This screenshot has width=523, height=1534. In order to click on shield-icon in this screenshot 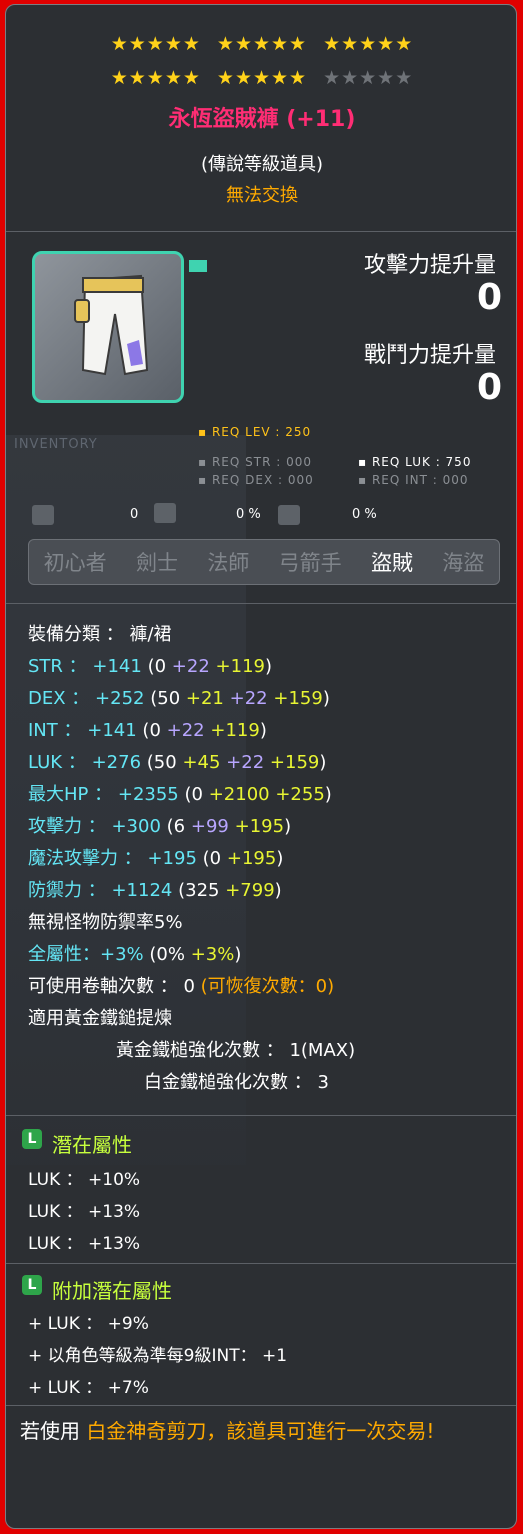, I will do `click(289, 515)`.